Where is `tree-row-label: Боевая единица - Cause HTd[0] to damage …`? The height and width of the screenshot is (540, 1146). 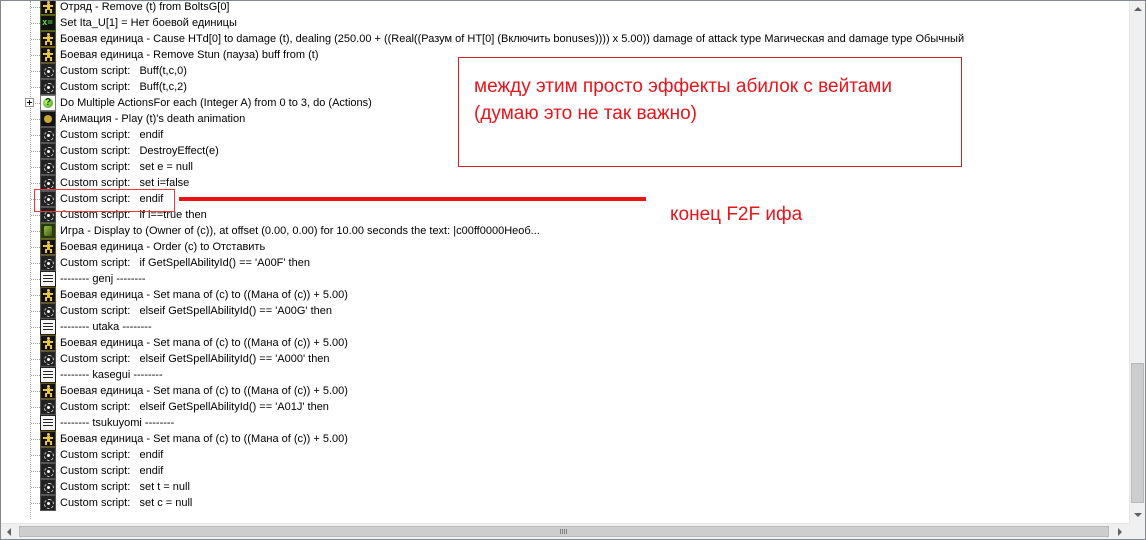
tree-row-label: Боевая единица - Cause HTd[0] to damage … is located at coordinates (512, 39).